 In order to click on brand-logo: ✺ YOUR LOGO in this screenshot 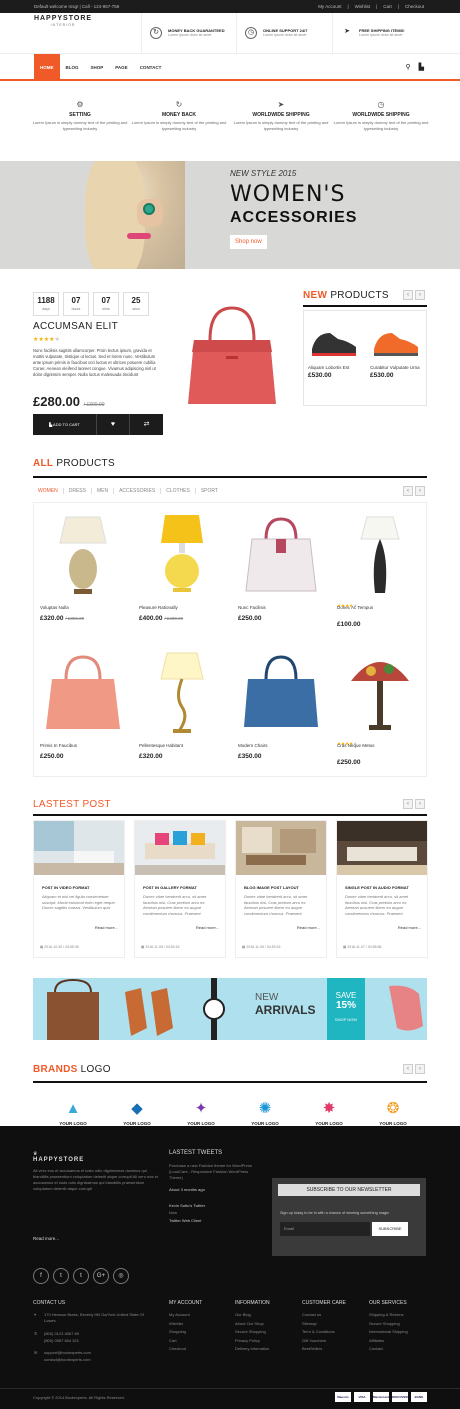, I will do `click(265, 1113)`.